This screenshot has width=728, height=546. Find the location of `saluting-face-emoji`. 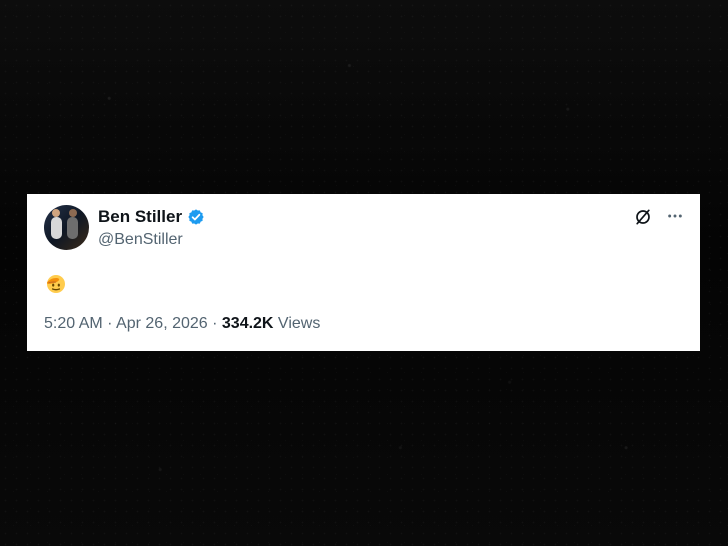

saluting-face-emoji is located at coordinates (56, 283).